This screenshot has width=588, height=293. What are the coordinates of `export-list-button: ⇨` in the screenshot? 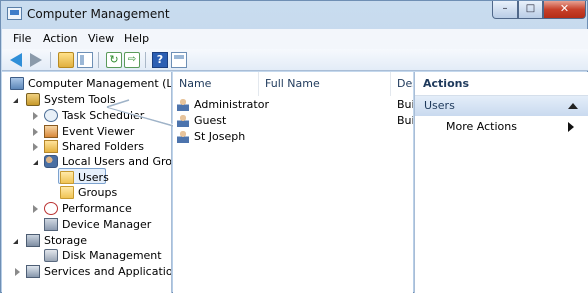 It's located at (132, 60).